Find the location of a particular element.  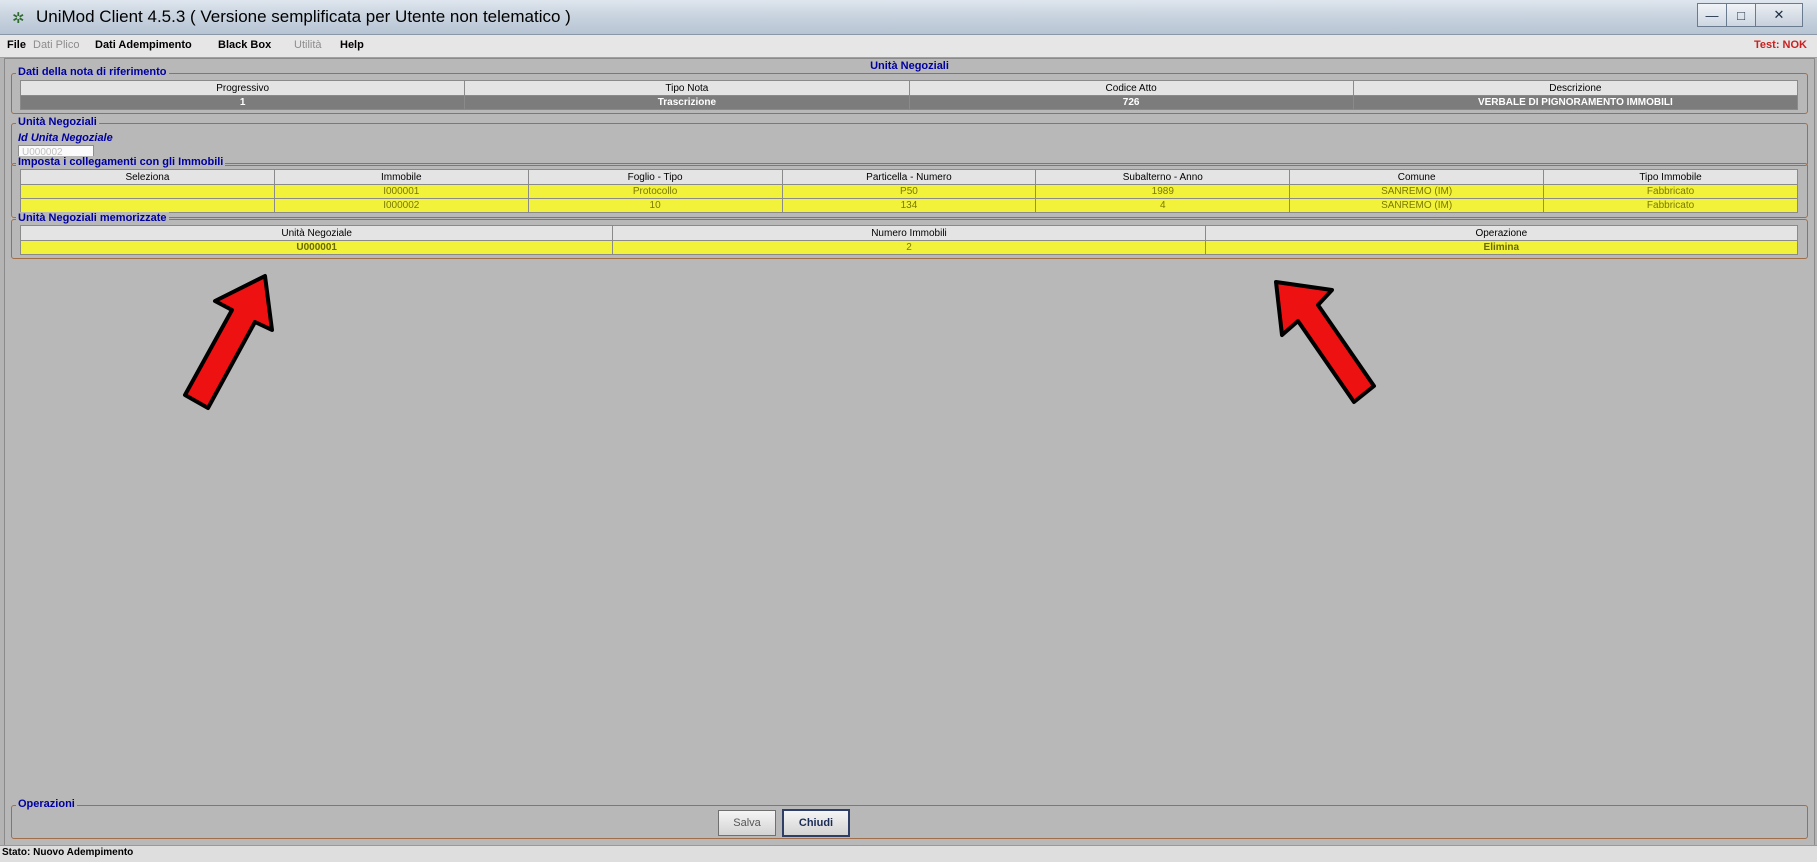

maximize-icon: □ is located at coordinates (1741, 15).